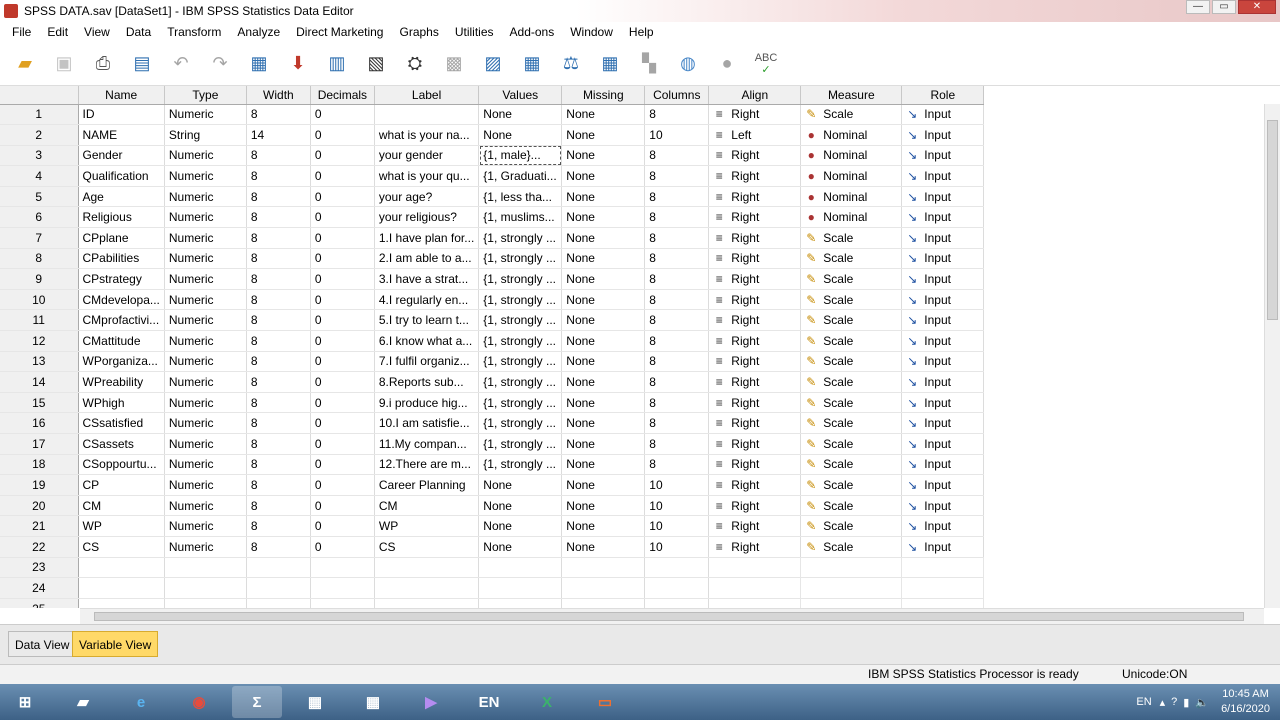  Describe the element at coordinates (39, 320) in the screenshot. I see `row-number: 11` at that location.